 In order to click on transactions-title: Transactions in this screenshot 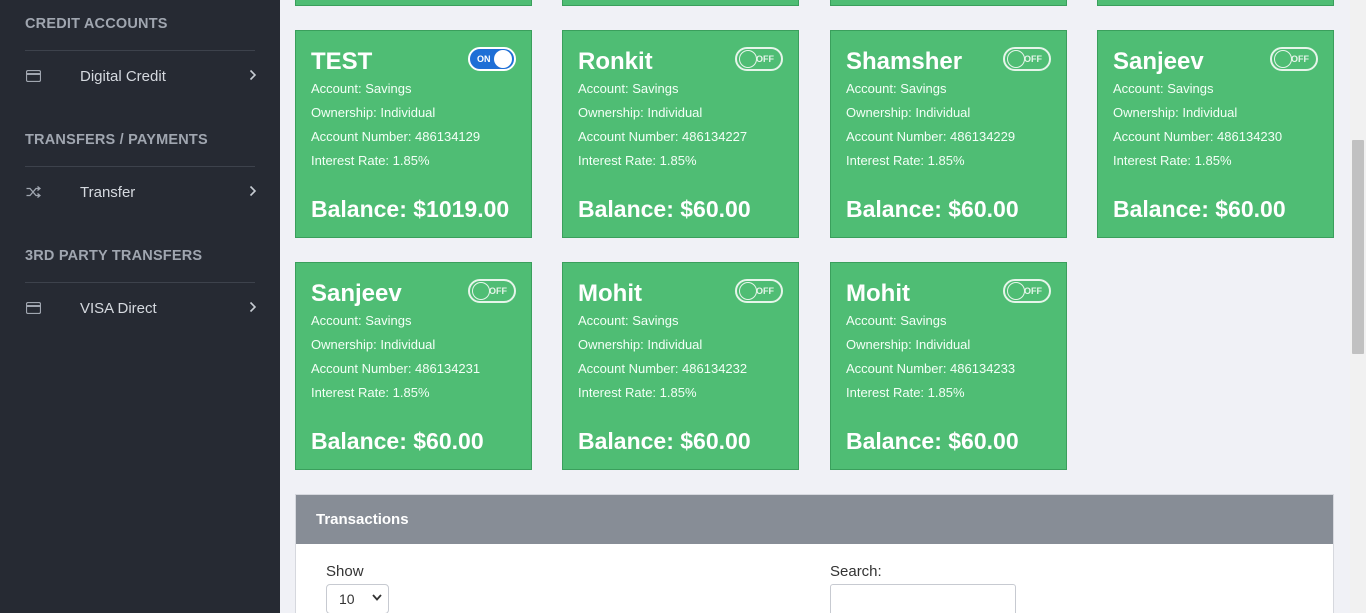, I will do `click(362, 519)`.